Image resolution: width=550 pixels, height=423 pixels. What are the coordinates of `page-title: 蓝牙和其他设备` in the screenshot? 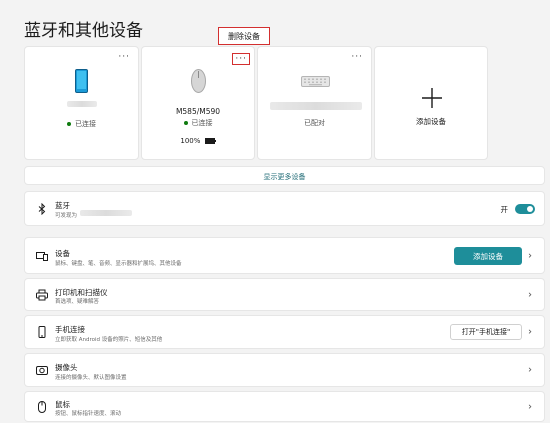 It's located at (83, 31).